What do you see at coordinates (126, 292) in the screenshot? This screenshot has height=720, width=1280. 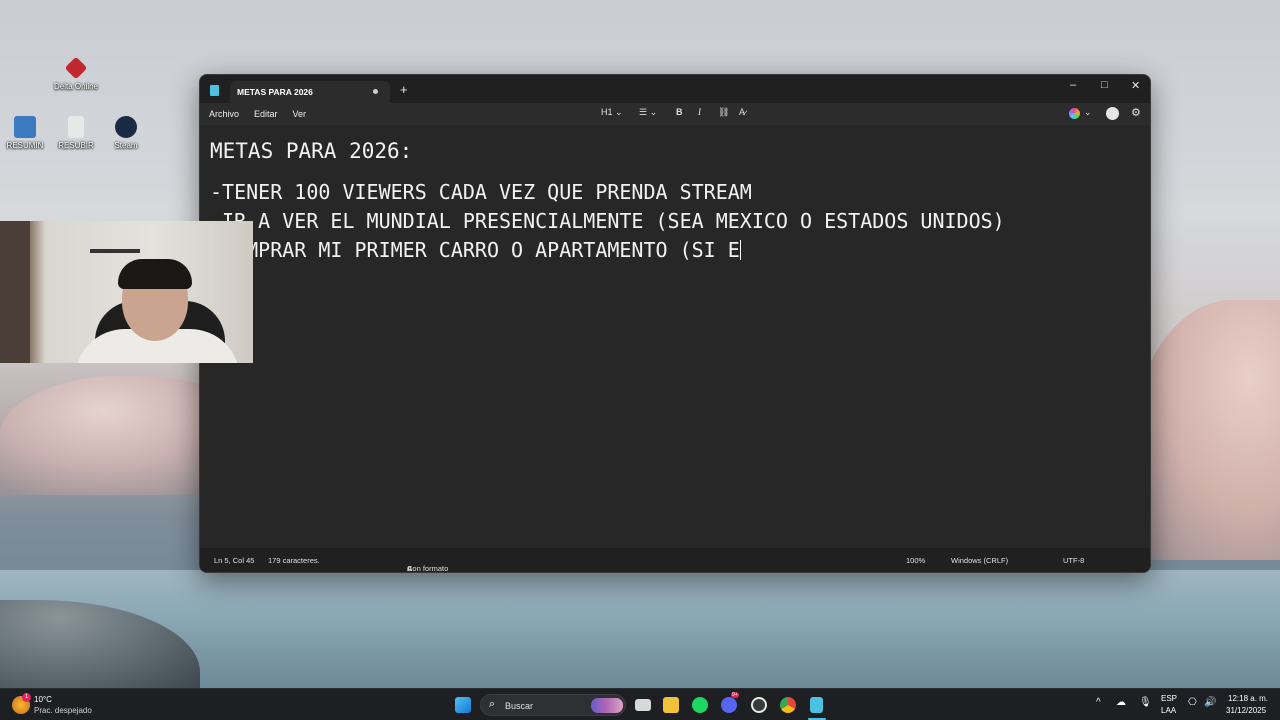 I see `webcam-overlay` at bounding box center [126, 292].